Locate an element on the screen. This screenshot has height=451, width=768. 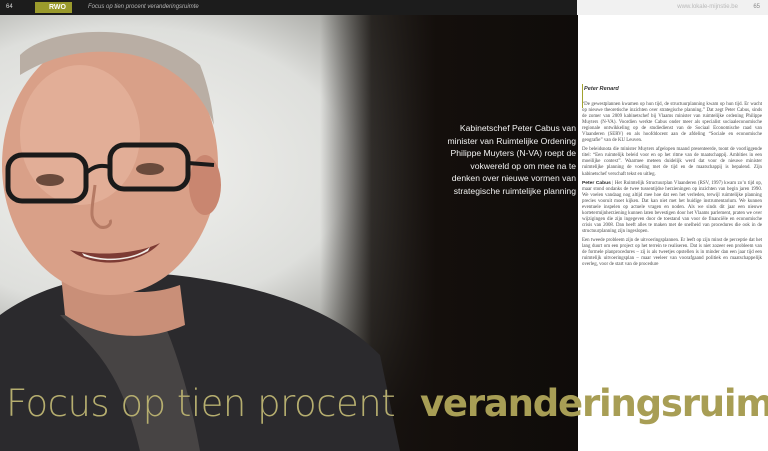
header-right-strip is located at coordinates (672, 7).